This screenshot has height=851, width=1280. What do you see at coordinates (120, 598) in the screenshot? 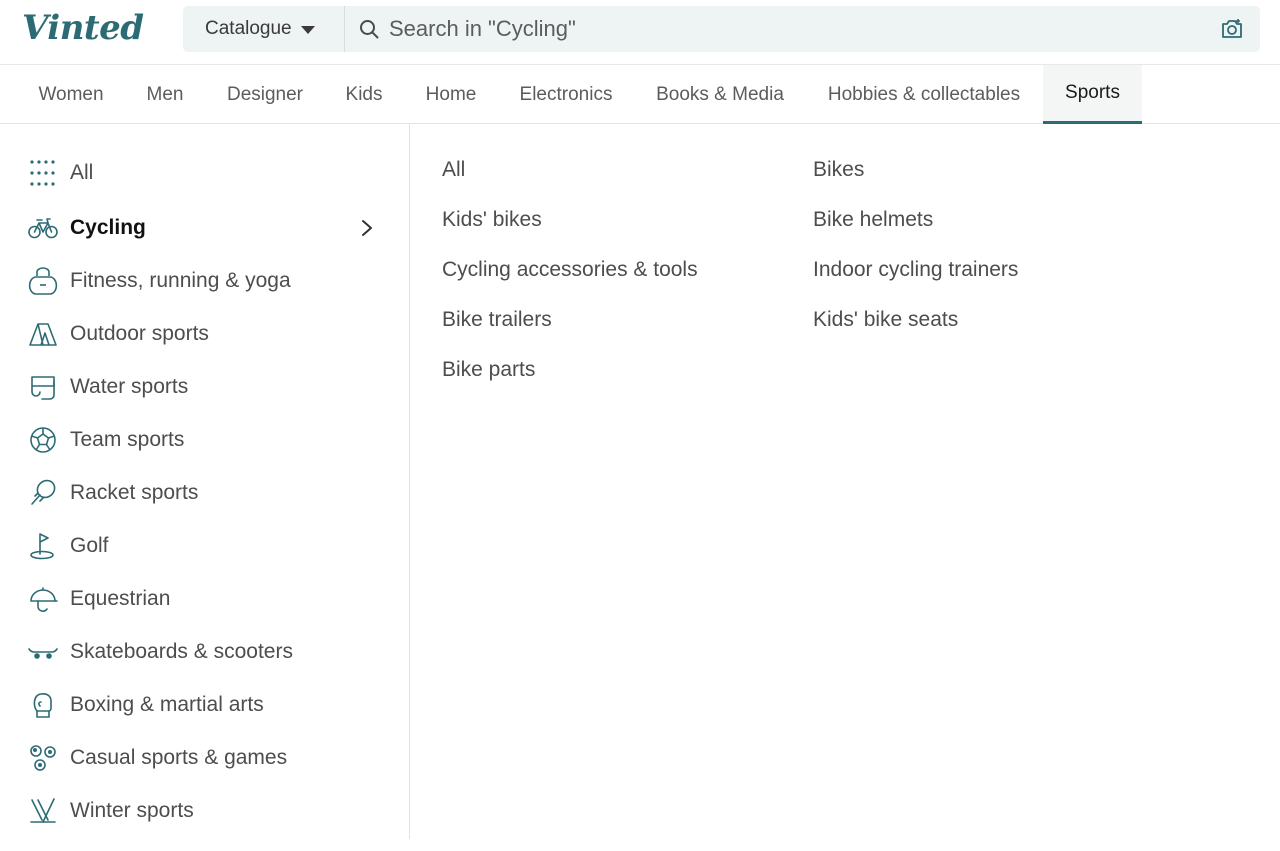
I see `sidebar-item-label: Equestrian` at bounding box center [120, 598].